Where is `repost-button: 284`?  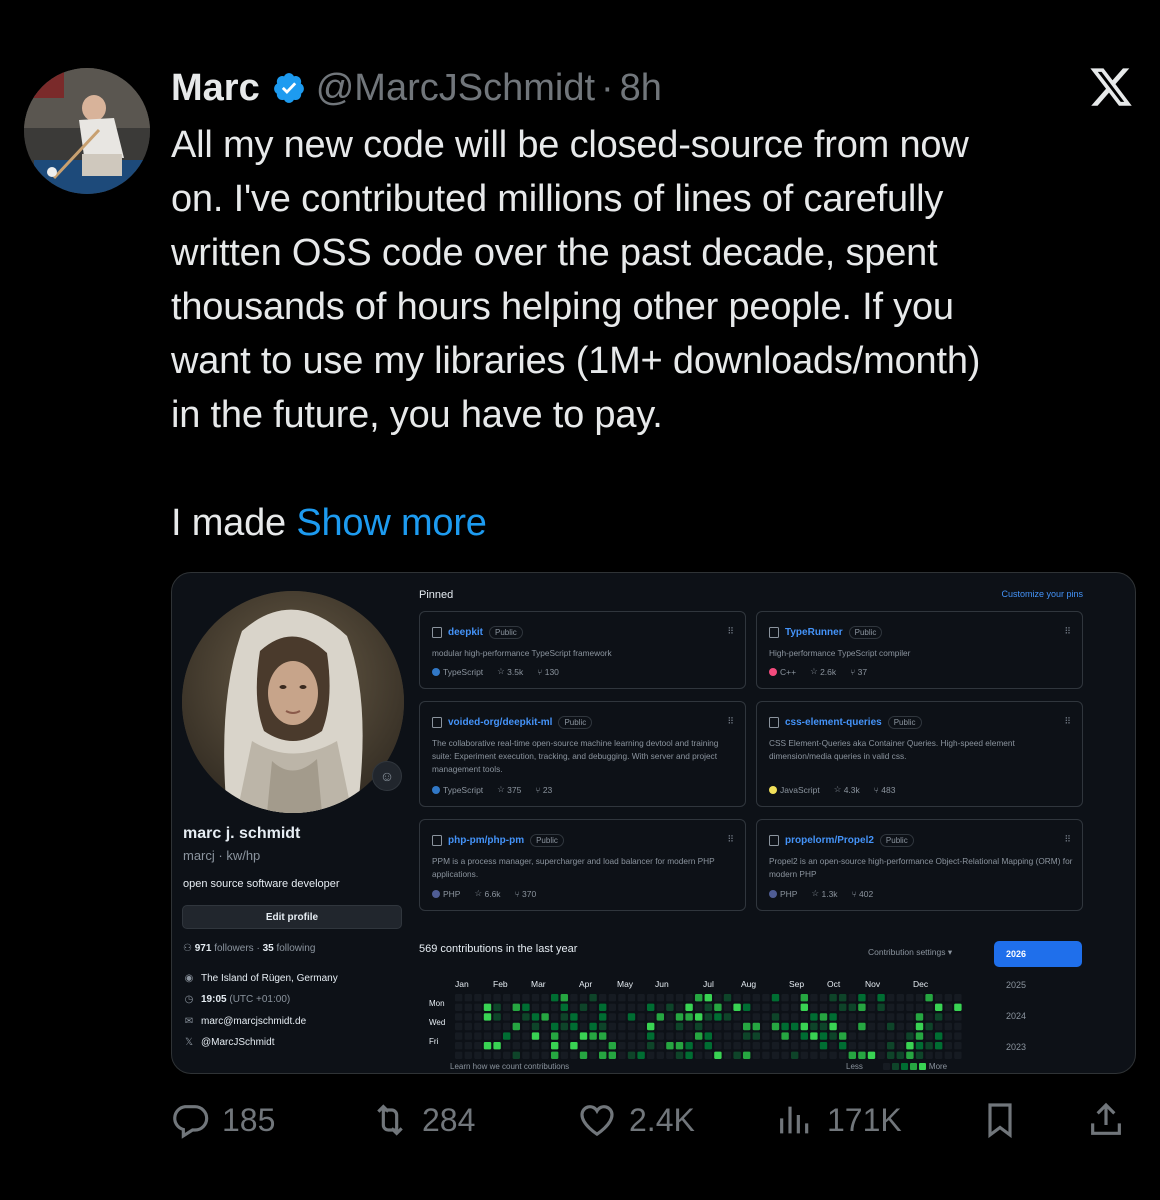 repost-button: 284 is located at coordinates (422, 1120).